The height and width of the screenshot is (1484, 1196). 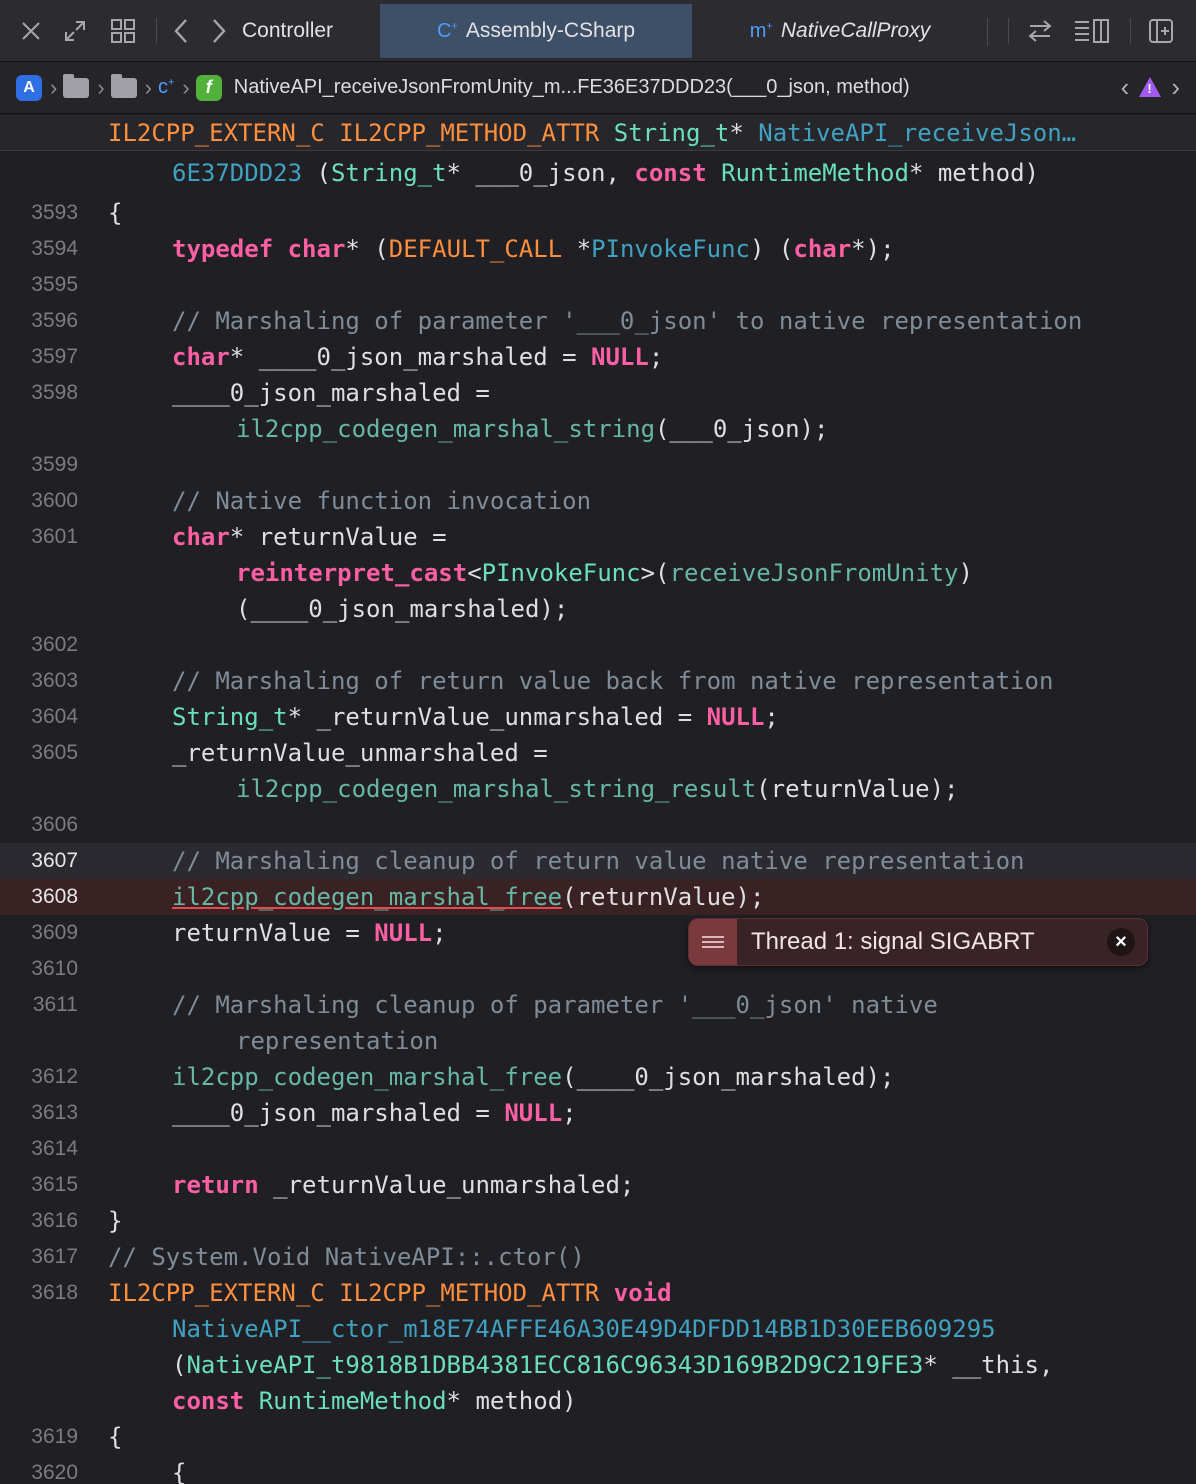 I want to click on warning-triangle-icon, so click(x=1150, y=87).